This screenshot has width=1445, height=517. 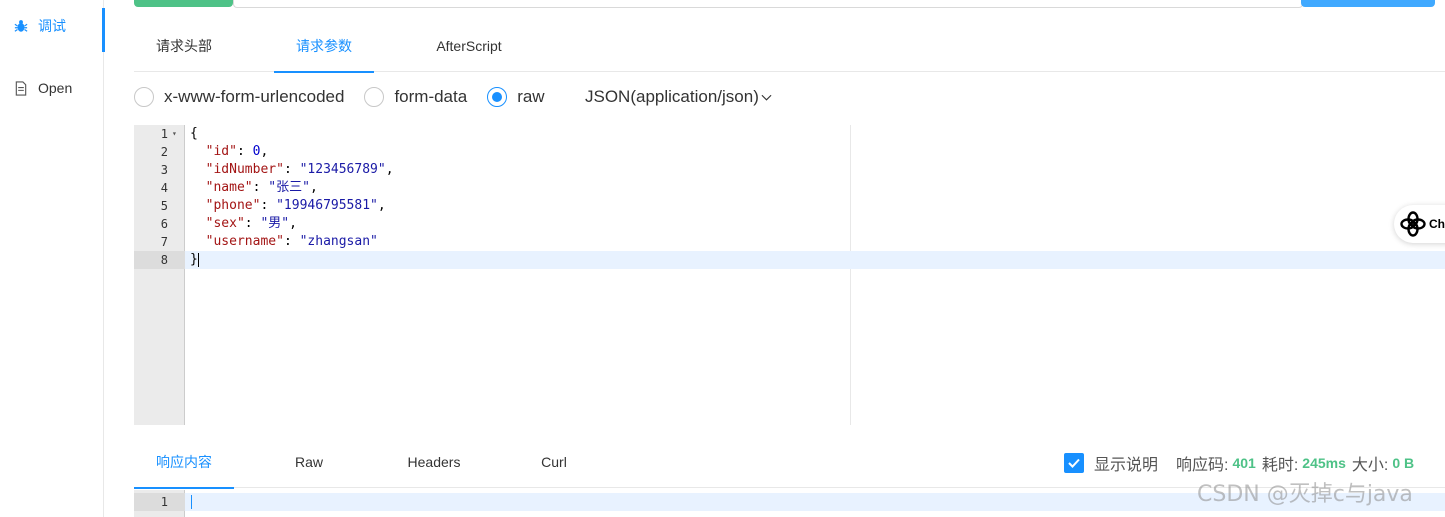 I want to click on line-number: 6, so click(x=164, y=224).